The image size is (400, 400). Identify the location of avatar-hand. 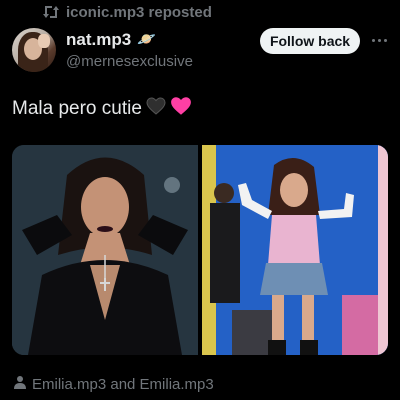
(44, 41).